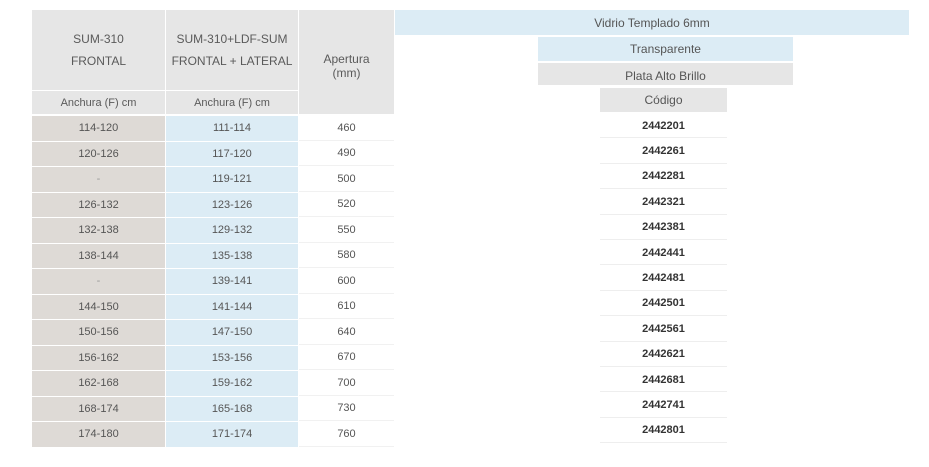 The image size is (929, 467). Describe the element at coordinates (663, 202) in the screenshot. I see `code-cell: 2442321` at that location.